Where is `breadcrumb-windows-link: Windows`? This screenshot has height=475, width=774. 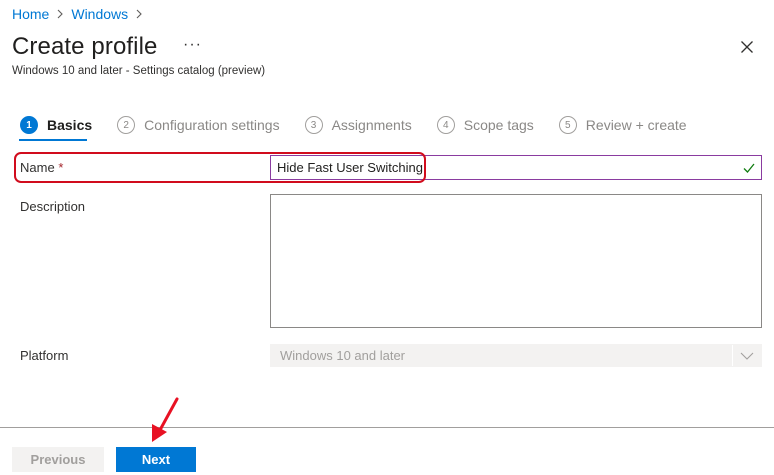
breadcrumb-windows-link: Windows is located at coordinates (99, 14).